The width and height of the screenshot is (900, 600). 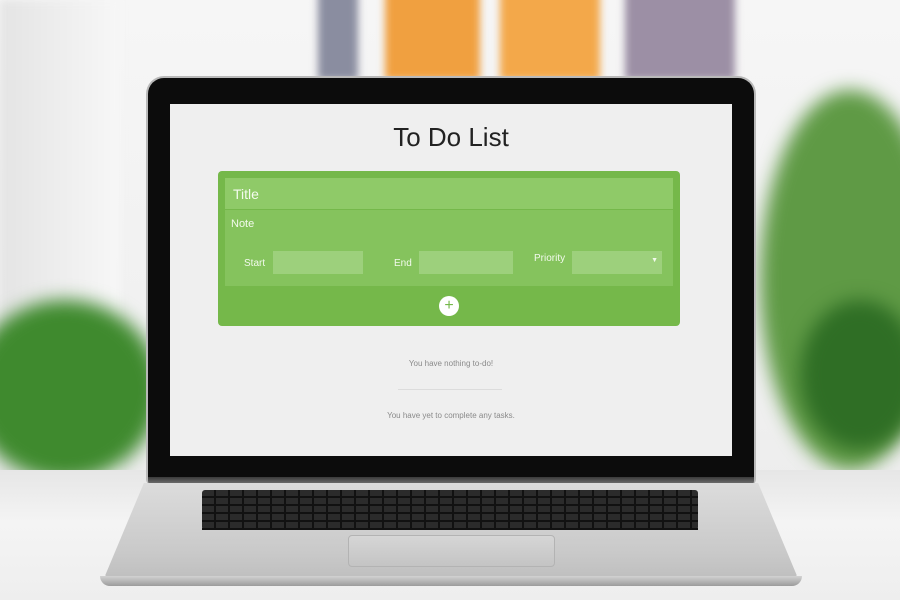 I want to click on start-label: Start, so click(x=255, y=263).